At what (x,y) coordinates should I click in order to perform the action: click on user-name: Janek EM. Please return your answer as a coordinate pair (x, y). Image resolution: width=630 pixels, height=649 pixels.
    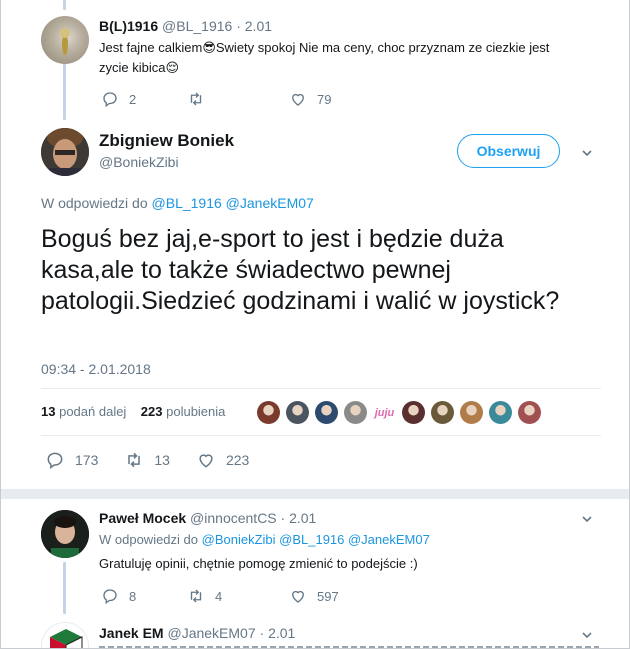
    Looking at the image, I should click on (131, 633).